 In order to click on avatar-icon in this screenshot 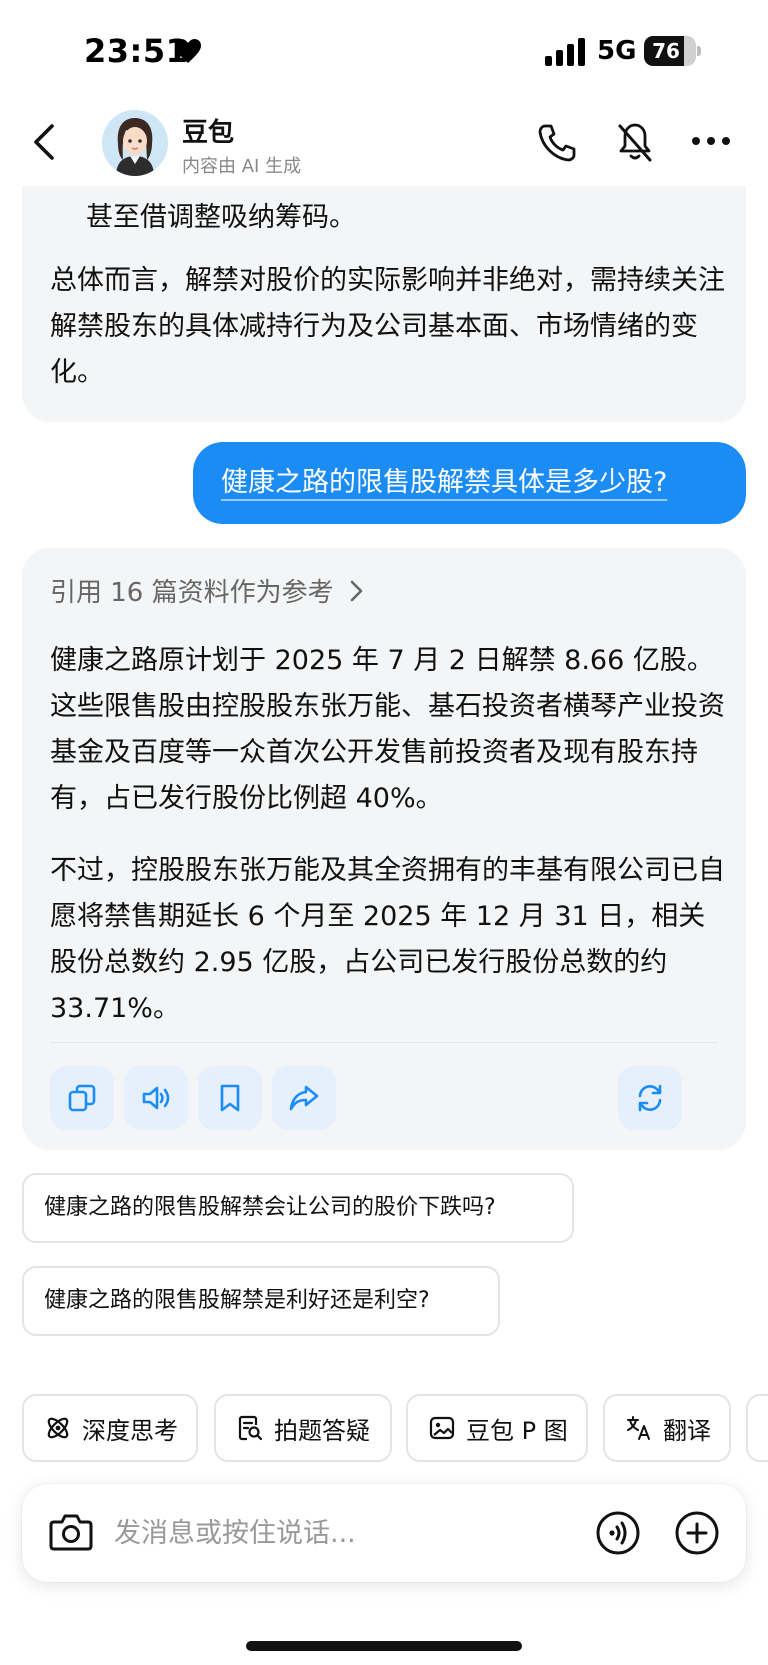, I will do `click(135, 143)`.